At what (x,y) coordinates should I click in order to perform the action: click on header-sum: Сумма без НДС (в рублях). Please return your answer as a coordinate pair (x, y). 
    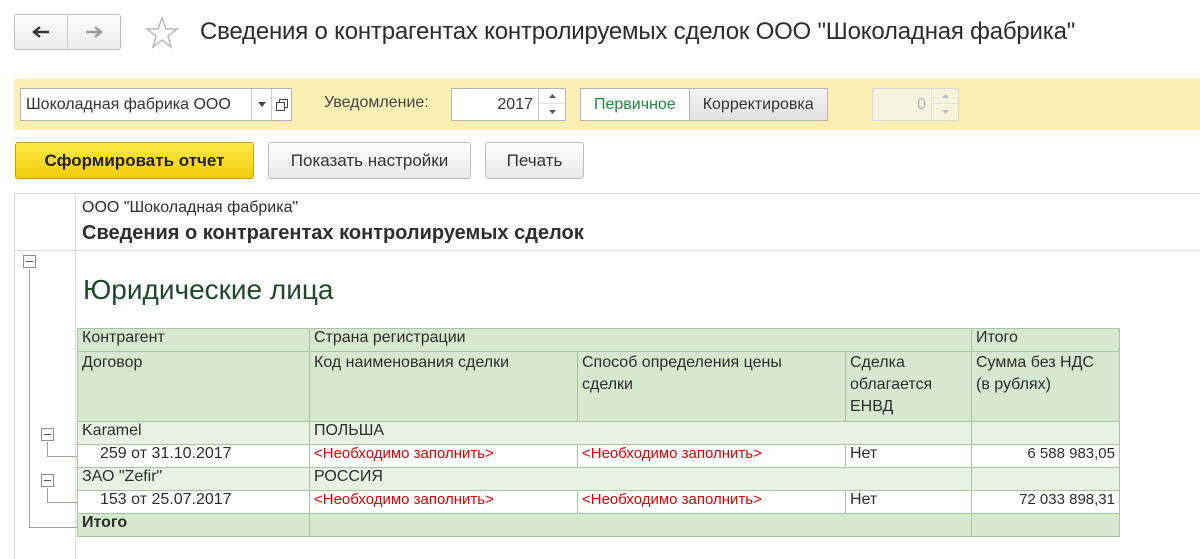
    Looking at the image, I should click on (1045, 386).